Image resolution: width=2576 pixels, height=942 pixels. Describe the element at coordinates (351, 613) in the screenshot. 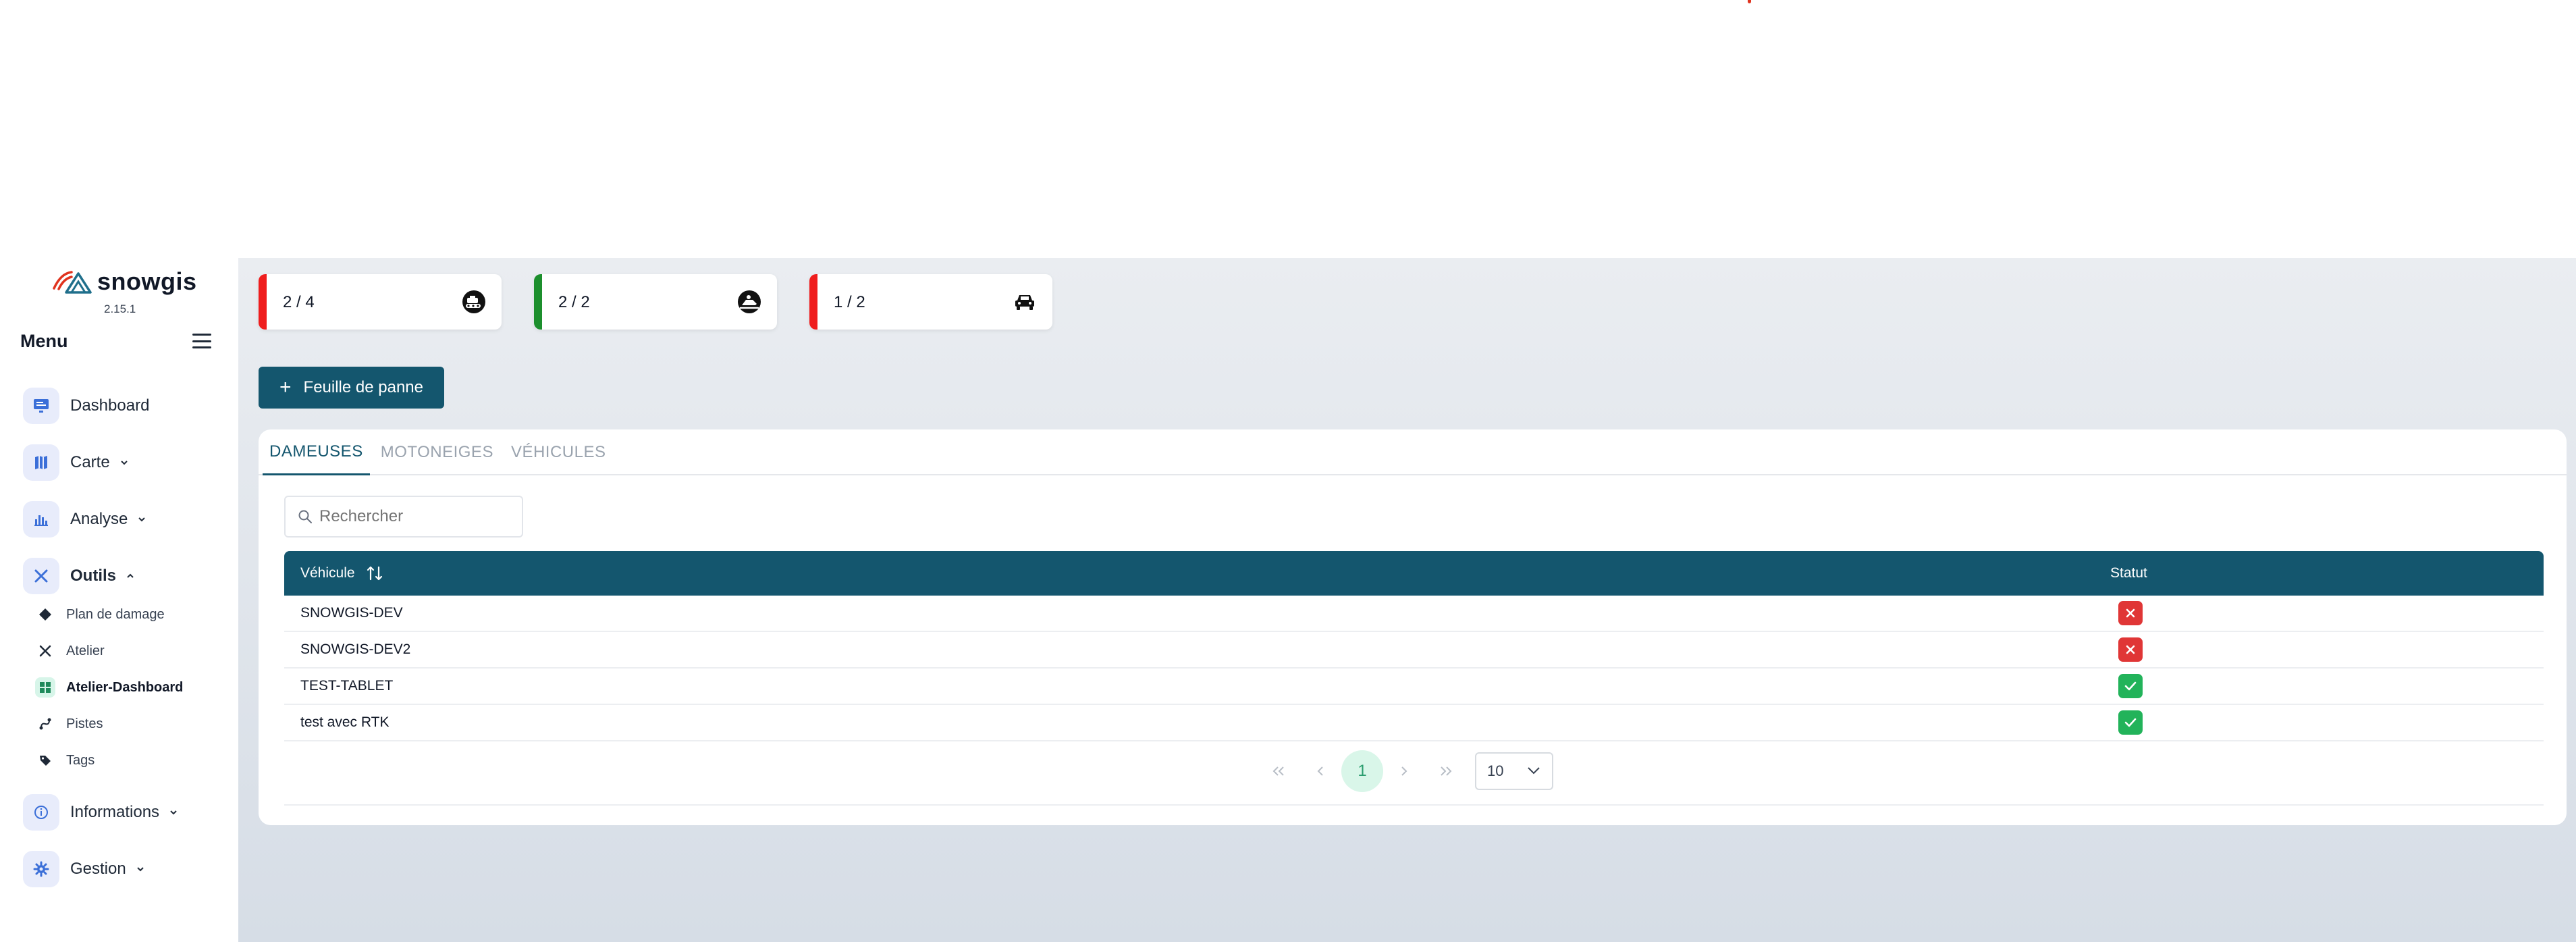

I see `vehicle-name: SNOWGIS-DEV` at that location.